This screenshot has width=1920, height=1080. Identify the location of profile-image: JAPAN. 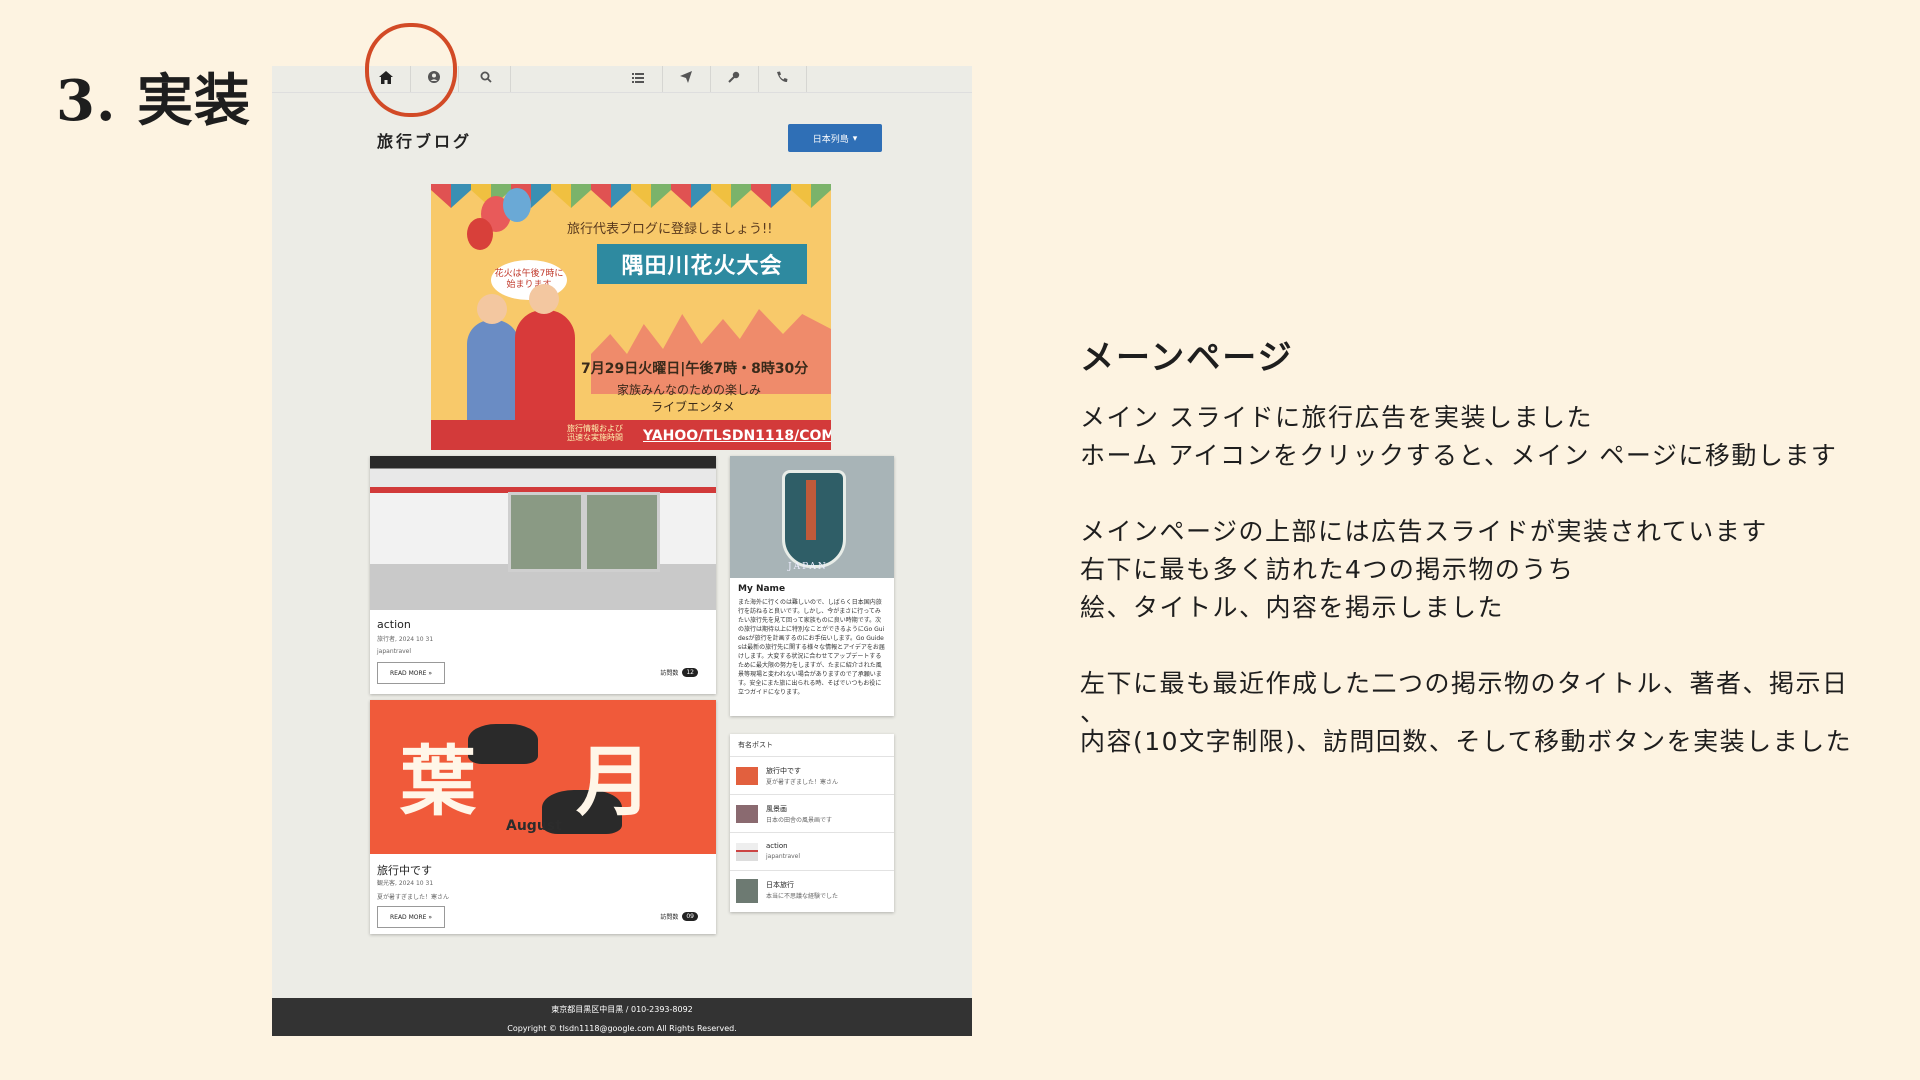
(812, 517).